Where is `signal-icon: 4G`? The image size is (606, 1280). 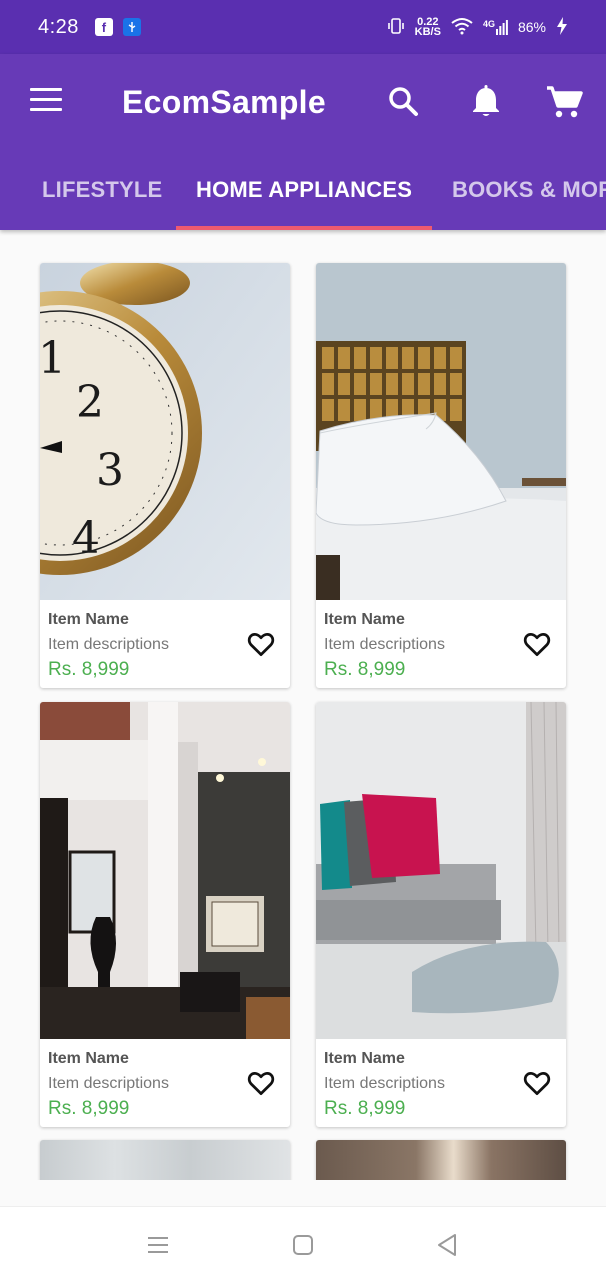 signal-icon: 4G is located at coordinates (495, 27).